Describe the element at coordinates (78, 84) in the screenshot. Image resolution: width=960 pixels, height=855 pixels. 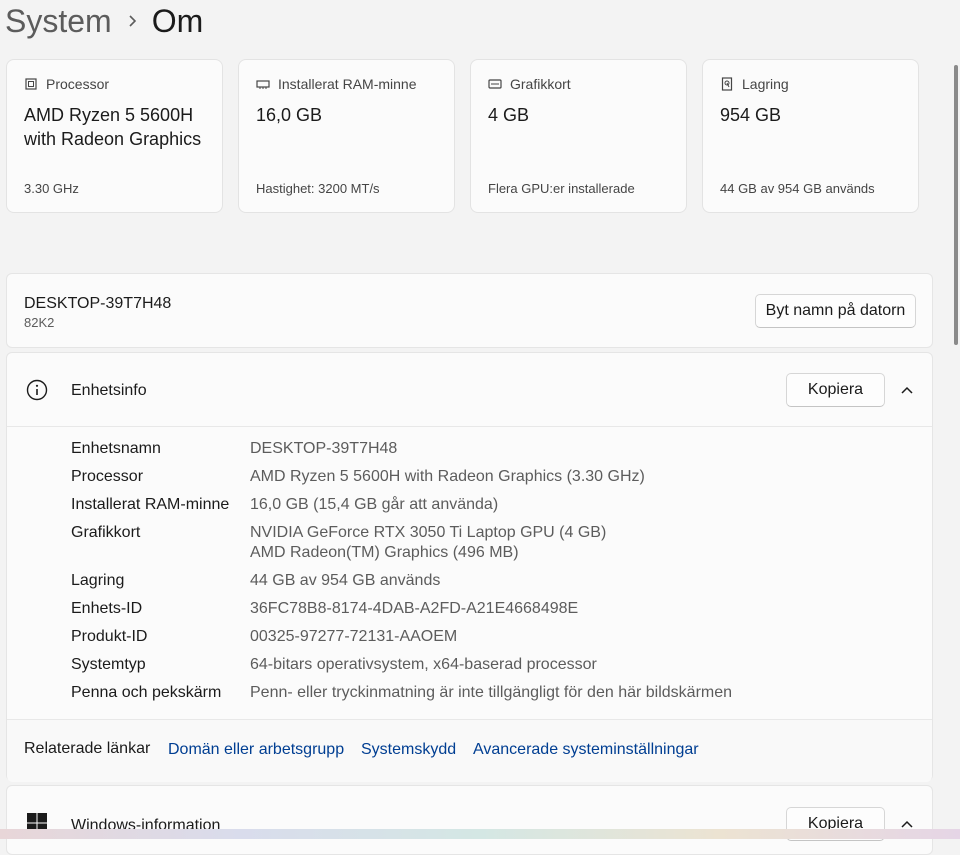
I see `card-label: Processor` at that location.